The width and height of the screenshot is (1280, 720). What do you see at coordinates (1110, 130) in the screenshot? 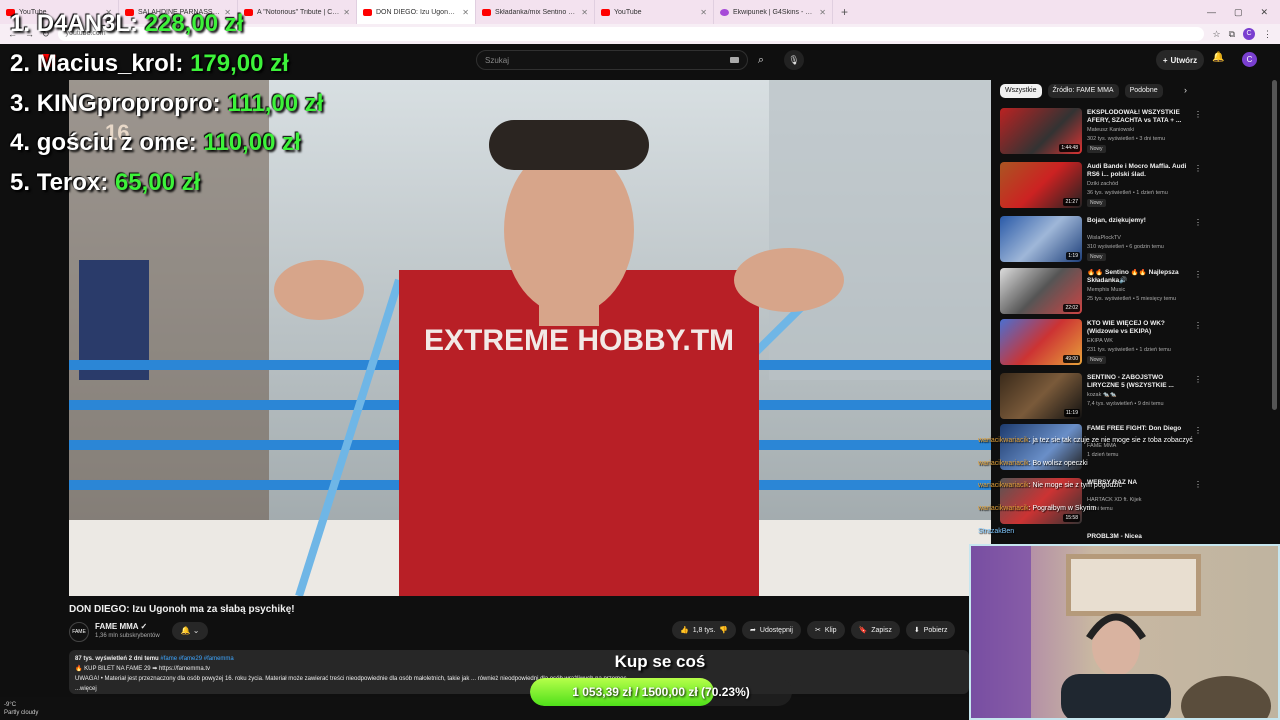
I see `rec-channel: Mateusz Kaniowski` at bounding box center [1110, 130].